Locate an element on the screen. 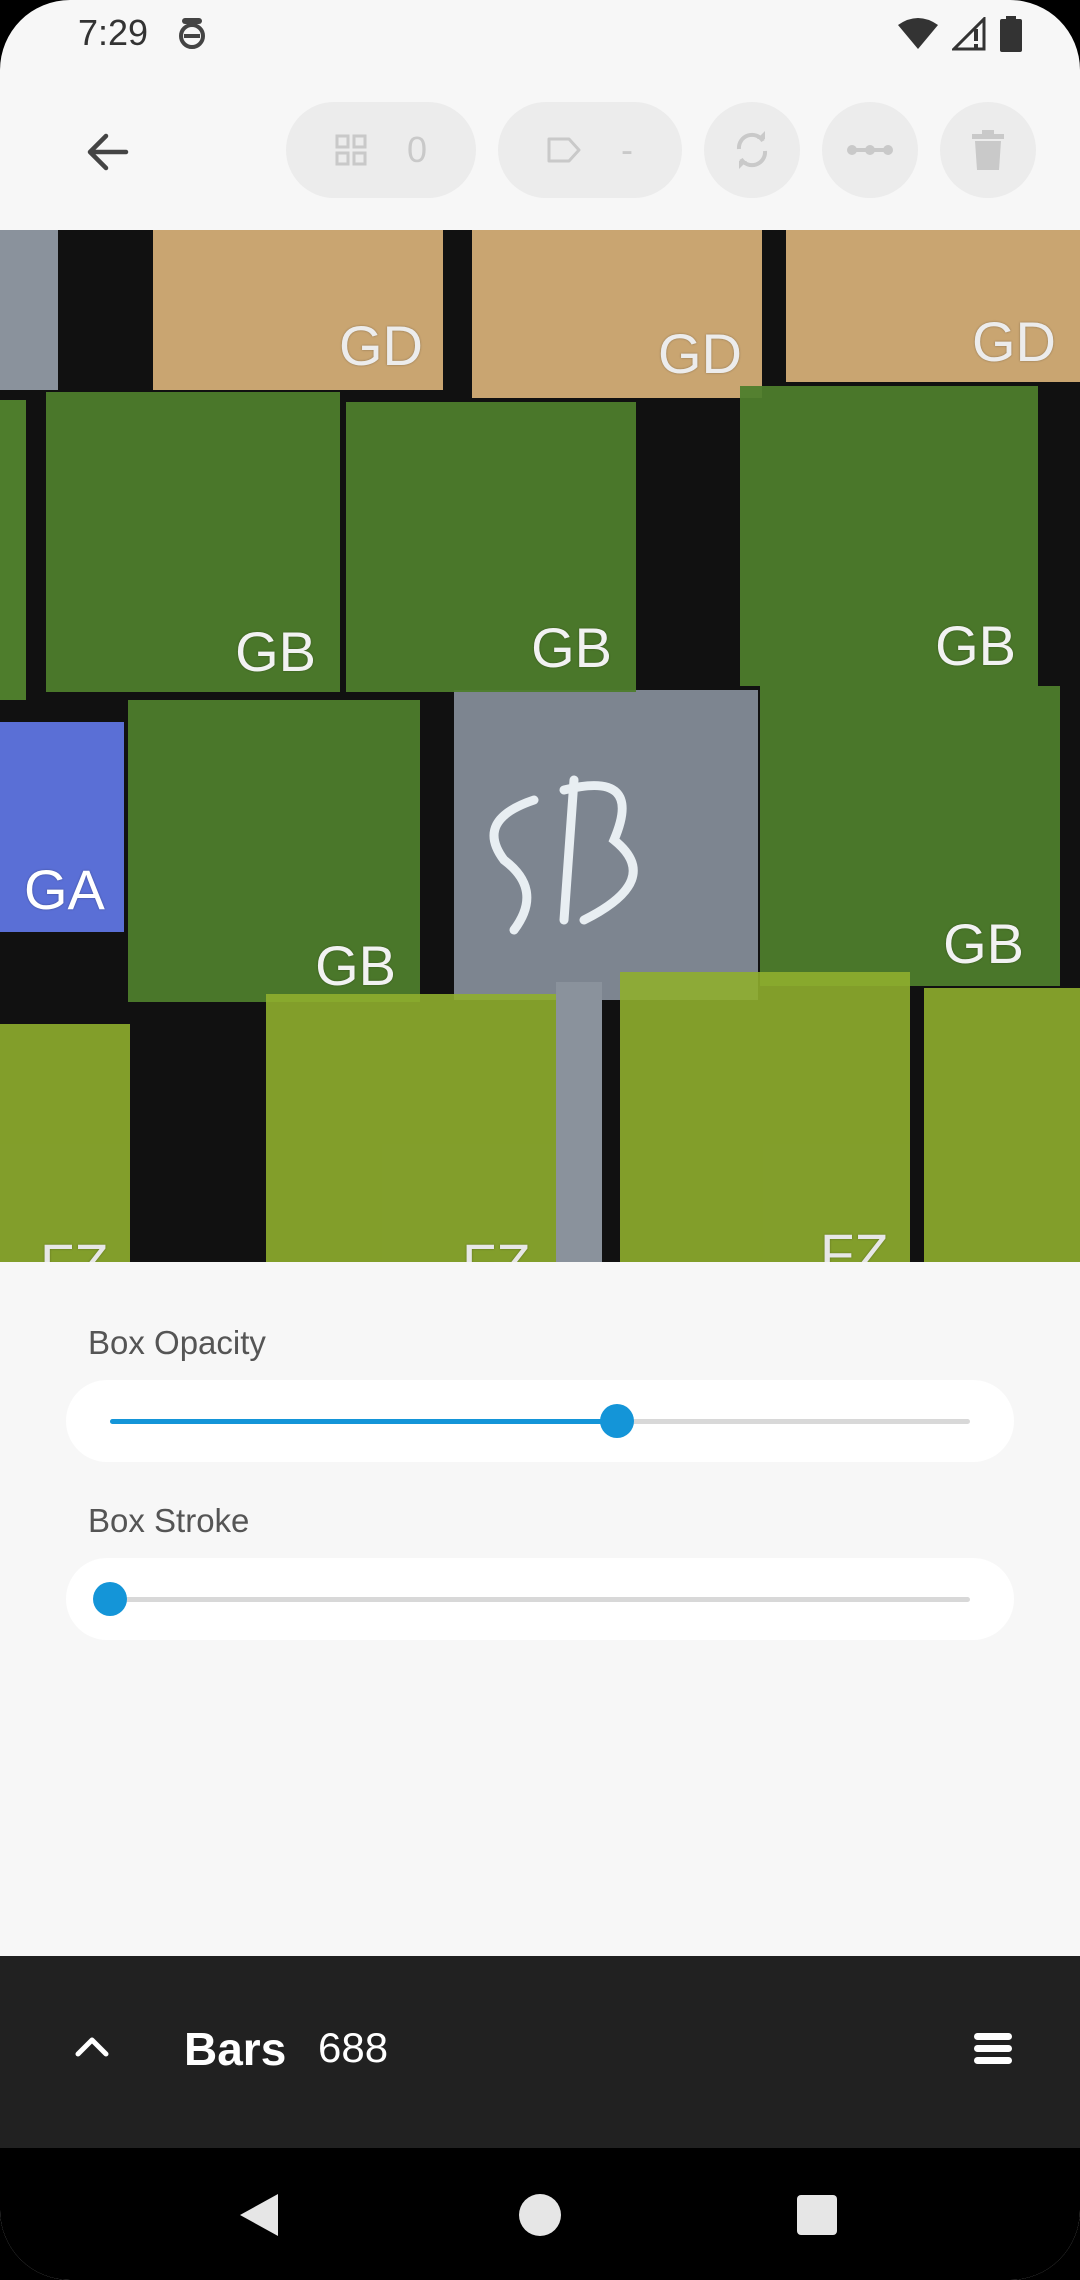 The height and width of the screenshot is (2280, 1080). sync-icon is located at coordinates (752, 150).